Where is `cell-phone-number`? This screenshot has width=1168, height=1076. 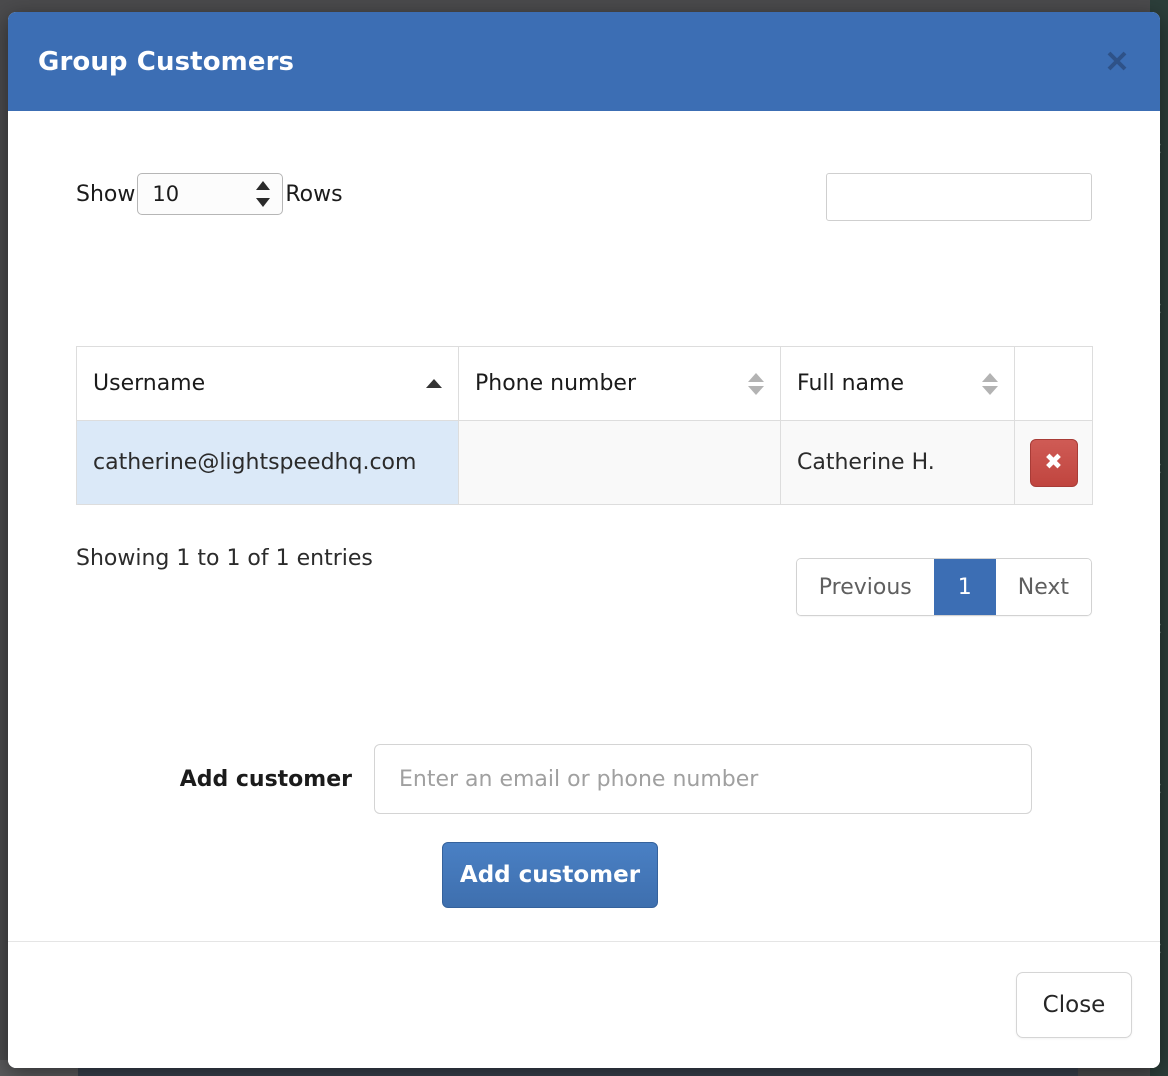
cell-phone-number is located at coordinates (619, 462).